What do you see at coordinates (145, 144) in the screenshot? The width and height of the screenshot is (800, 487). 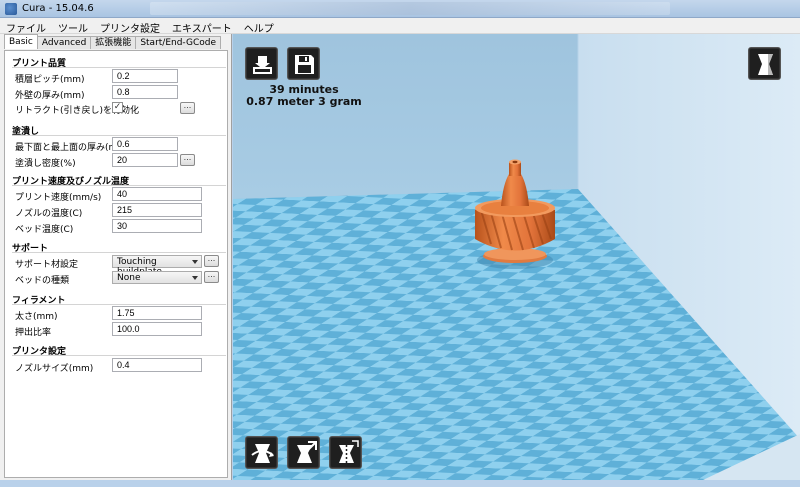 I see `bottom-top-thickness-input` at bounding box center [145, 144].